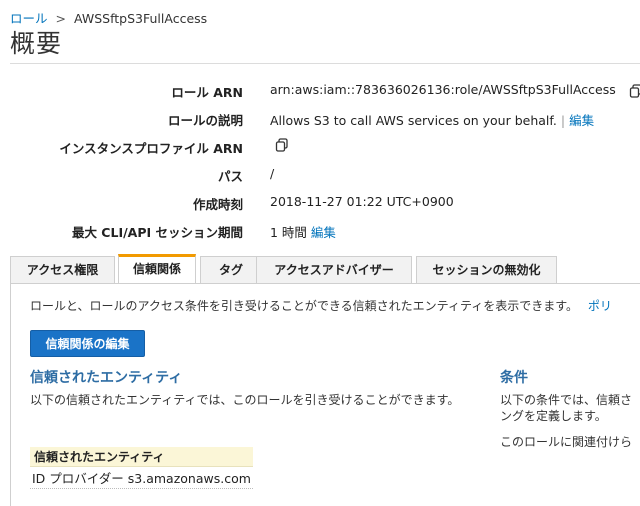 This screenshot has height=506, width=640. Describe the element at coordinates (230, 176) in the screenshot. I see `path-label: パス` at that location.